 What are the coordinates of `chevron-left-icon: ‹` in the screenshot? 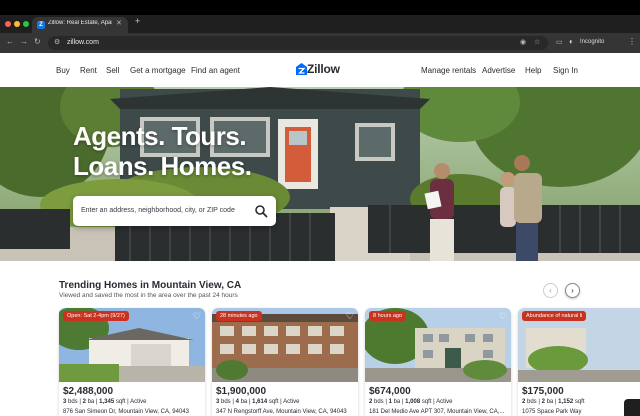 It's located at (550, 290).